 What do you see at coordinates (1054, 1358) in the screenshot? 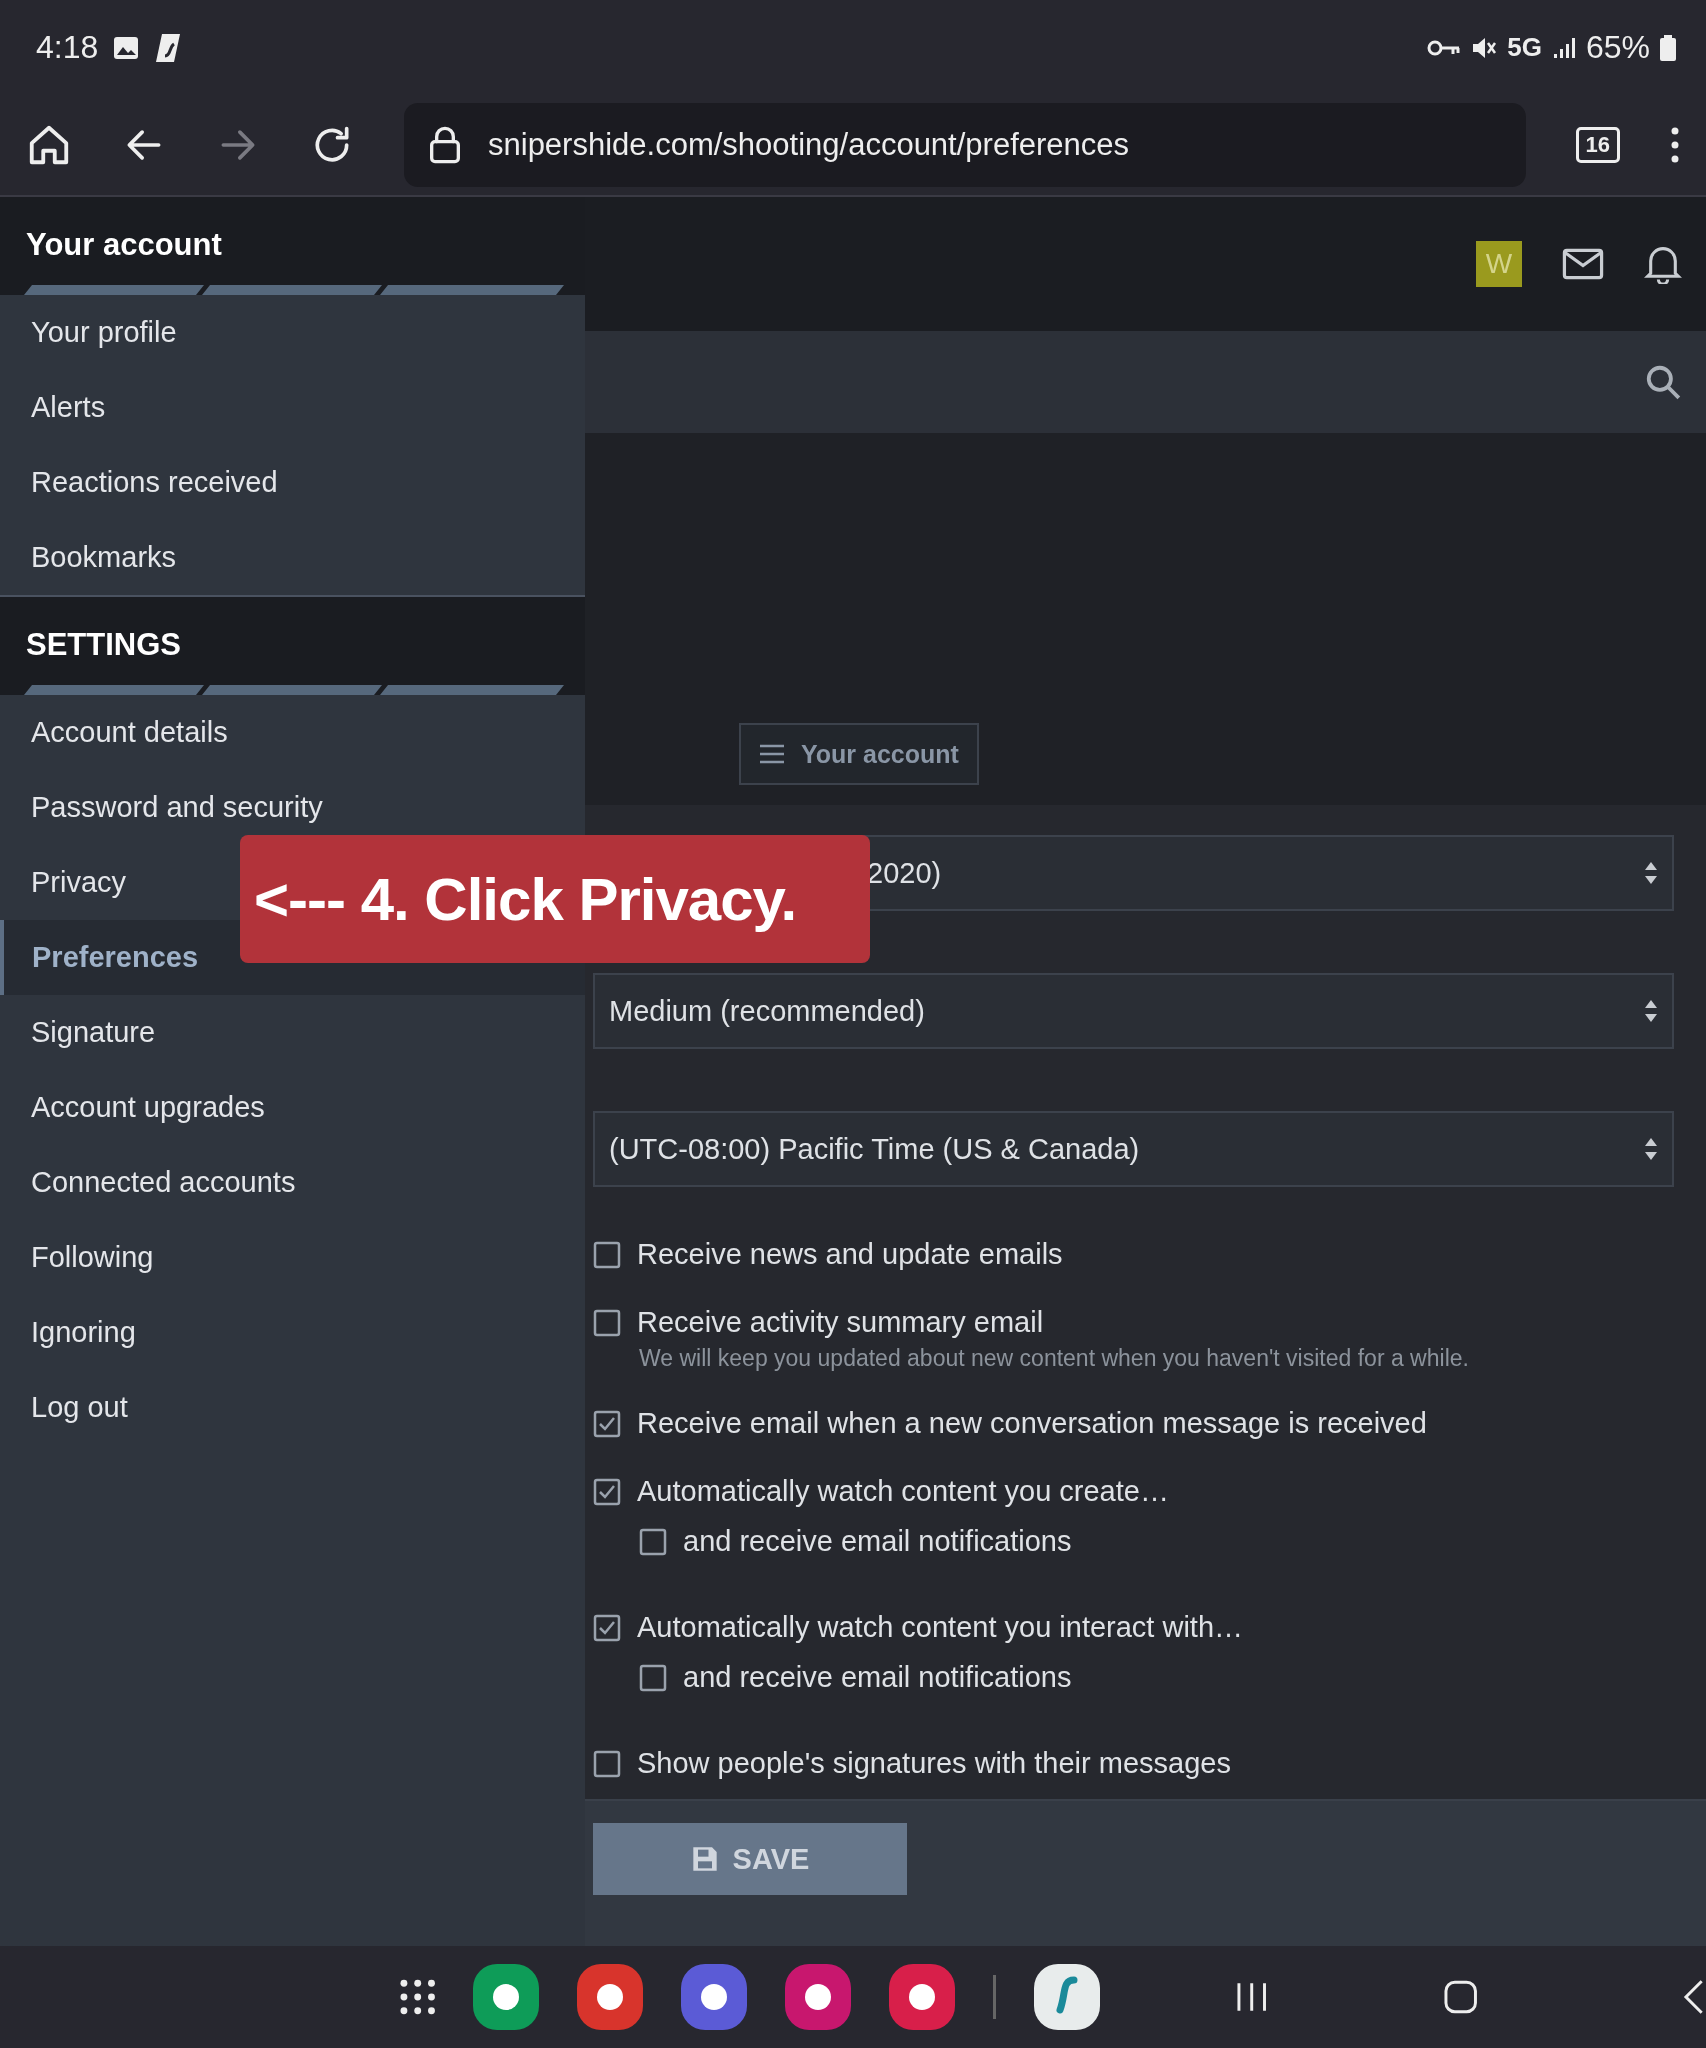
I see `option-hint: We will keep you updated about new content when you haven't visited for a while.` at bounding box center [1054, 1358].